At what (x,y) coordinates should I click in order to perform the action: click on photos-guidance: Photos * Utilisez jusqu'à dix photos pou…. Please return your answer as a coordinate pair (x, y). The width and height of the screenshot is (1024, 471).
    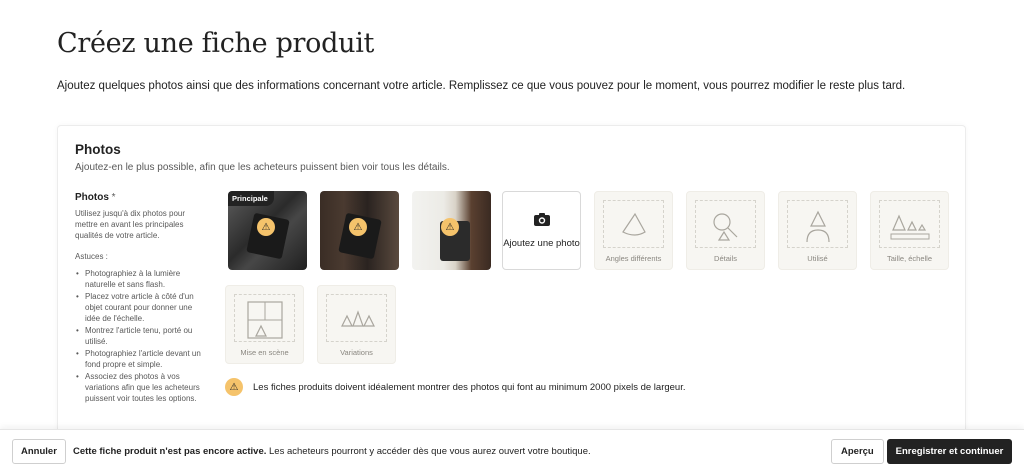
    Looking at the image, I should click on (140, 298).